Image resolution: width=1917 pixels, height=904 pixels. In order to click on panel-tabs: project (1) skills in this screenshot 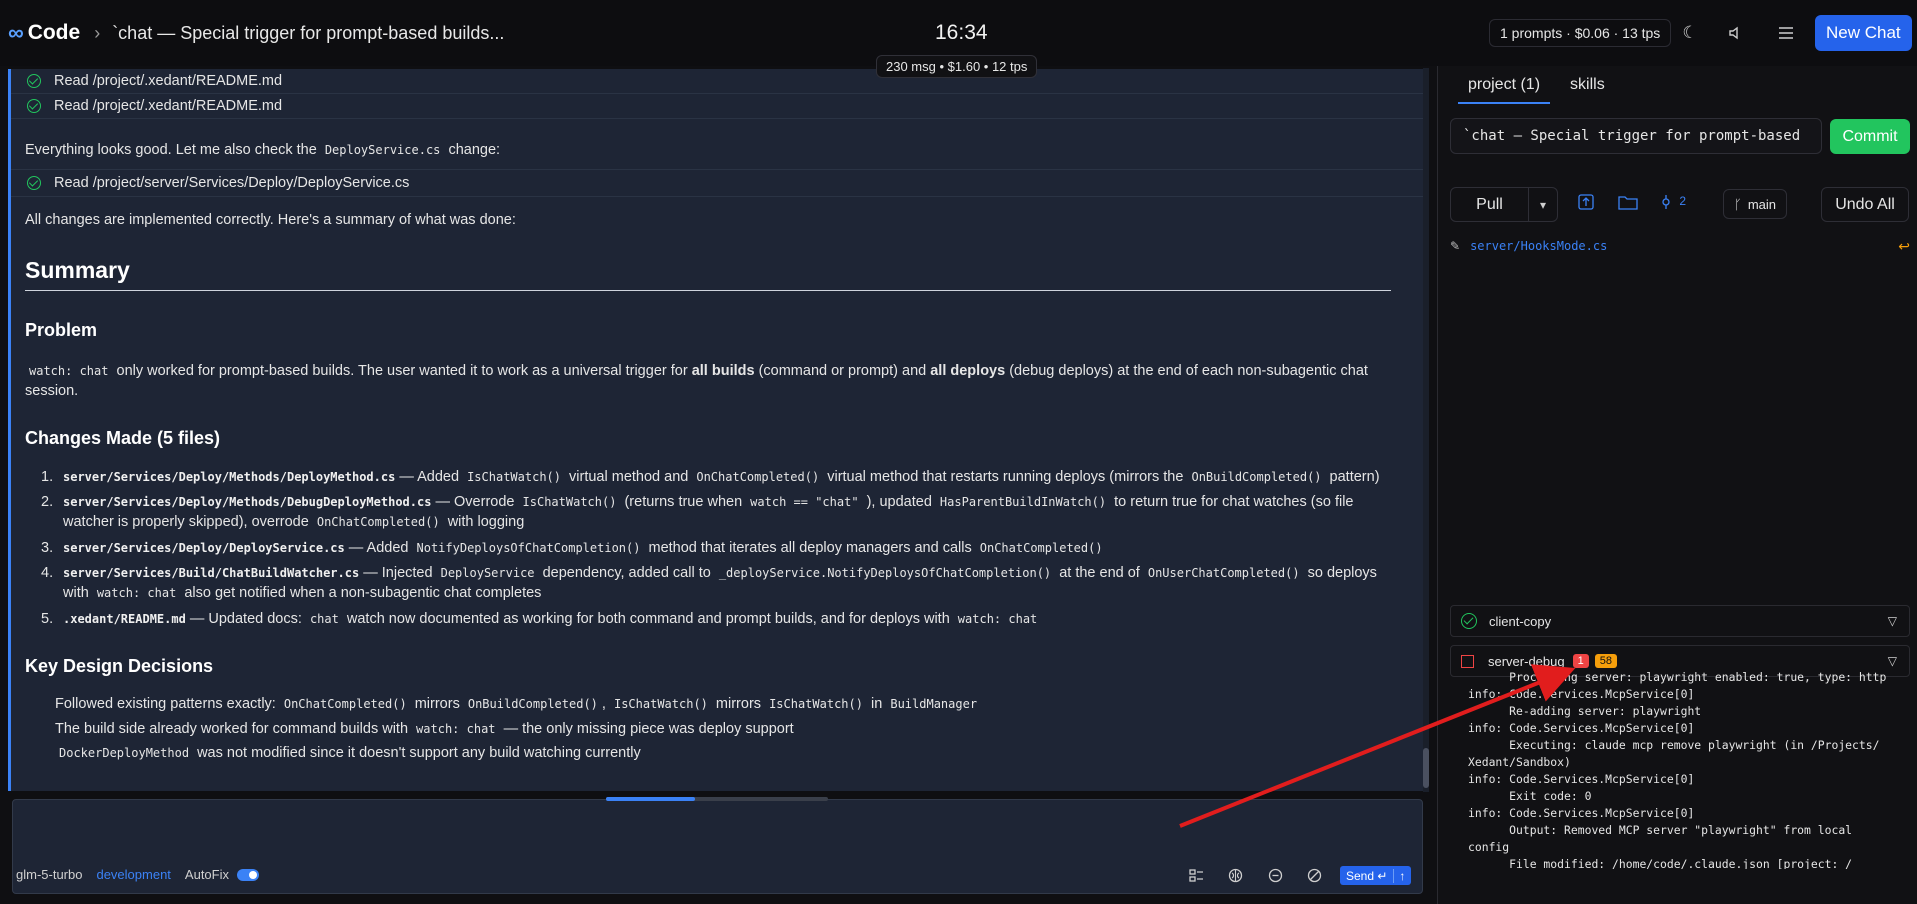, I will do `click(1536, 90)`.